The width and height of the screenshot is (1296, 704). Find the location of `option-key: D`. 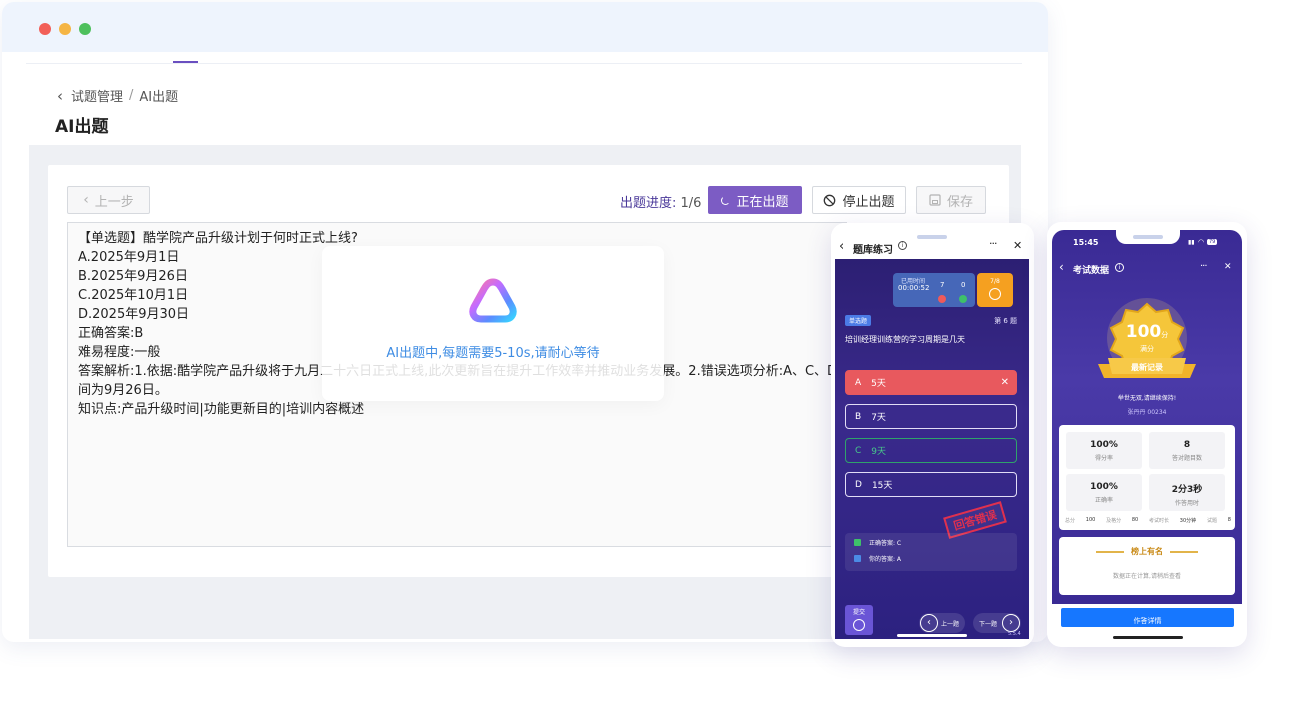

option-key: D is located at coordinates (858, 484).